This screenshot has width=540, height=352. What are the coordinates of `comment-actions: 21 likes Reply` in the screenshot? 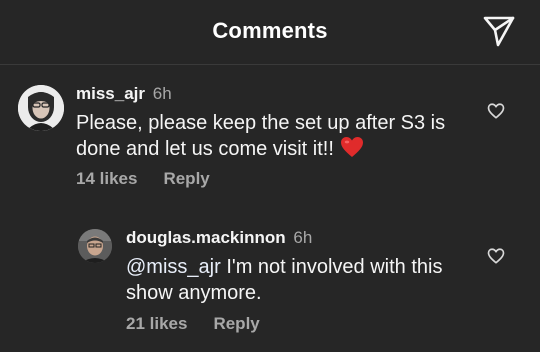 It's located at (193, 324).